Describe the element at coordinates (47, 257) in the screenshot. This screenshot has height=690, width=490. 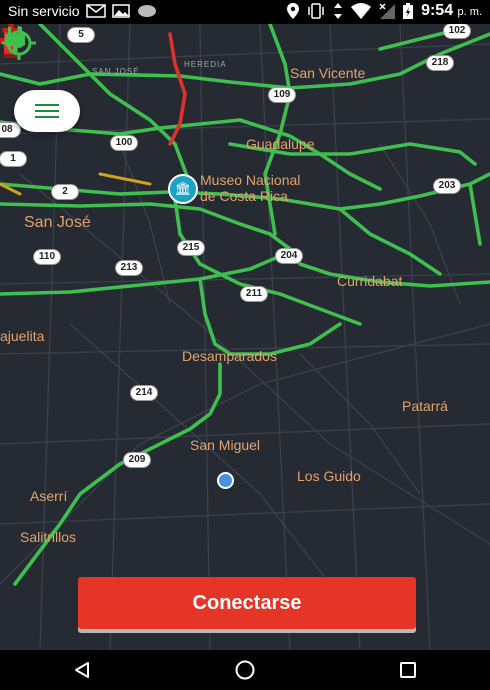
I see `route-shield: 110` at that location.